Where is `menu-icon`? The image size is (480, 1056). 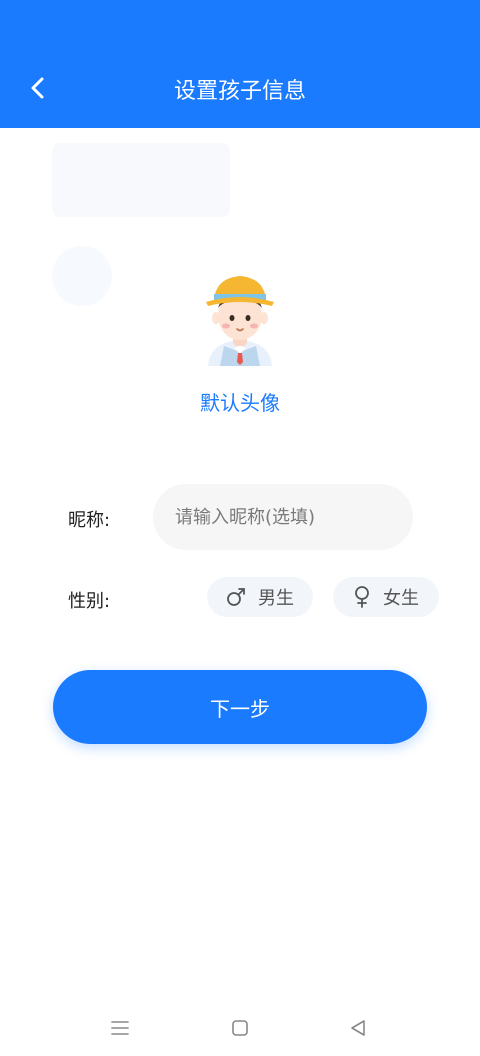
menu-icon is located at coordinates (120, 1028).